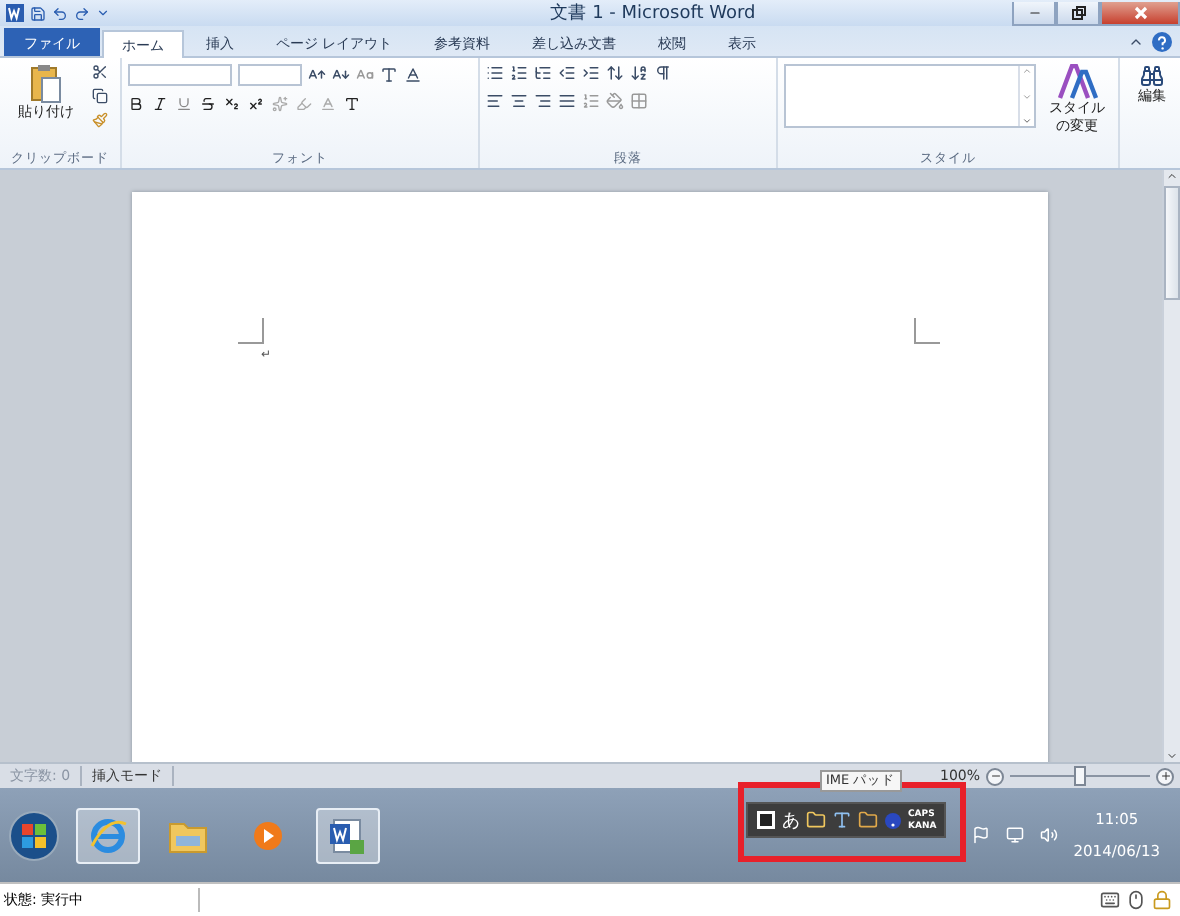  What do you see at coordinates (1080, 776) in the screenshot?
I see `zoom-thumb` at bounding box center [1080, 776].